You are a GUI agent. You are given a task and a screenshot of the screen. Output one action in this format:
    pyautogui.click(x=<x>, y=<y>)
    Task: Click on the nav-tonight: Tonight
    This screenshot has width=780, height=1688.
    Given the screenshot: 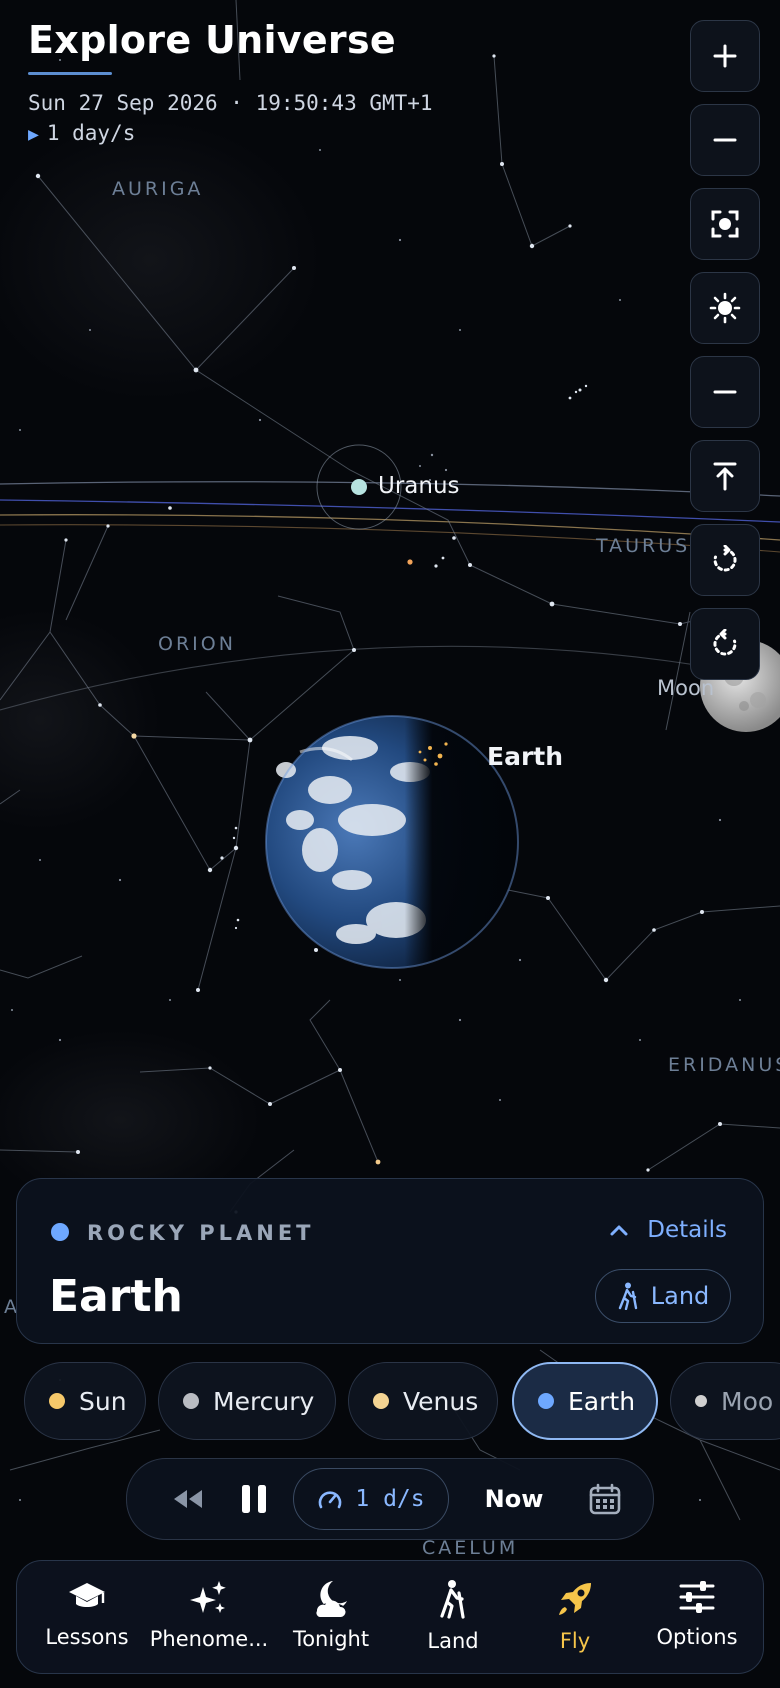 What is the action you would take?
    pyautogui.click(x=331, y=1618)
    